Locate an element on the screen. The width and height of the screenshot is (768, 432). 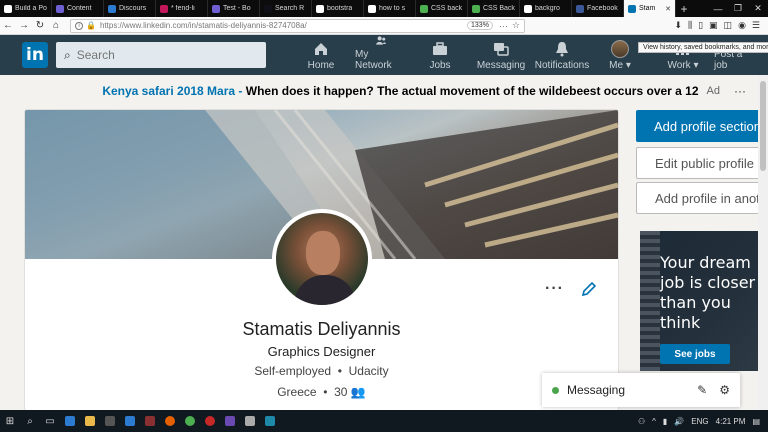
library-icon: ⫼ is located at coordinates (690, 25).